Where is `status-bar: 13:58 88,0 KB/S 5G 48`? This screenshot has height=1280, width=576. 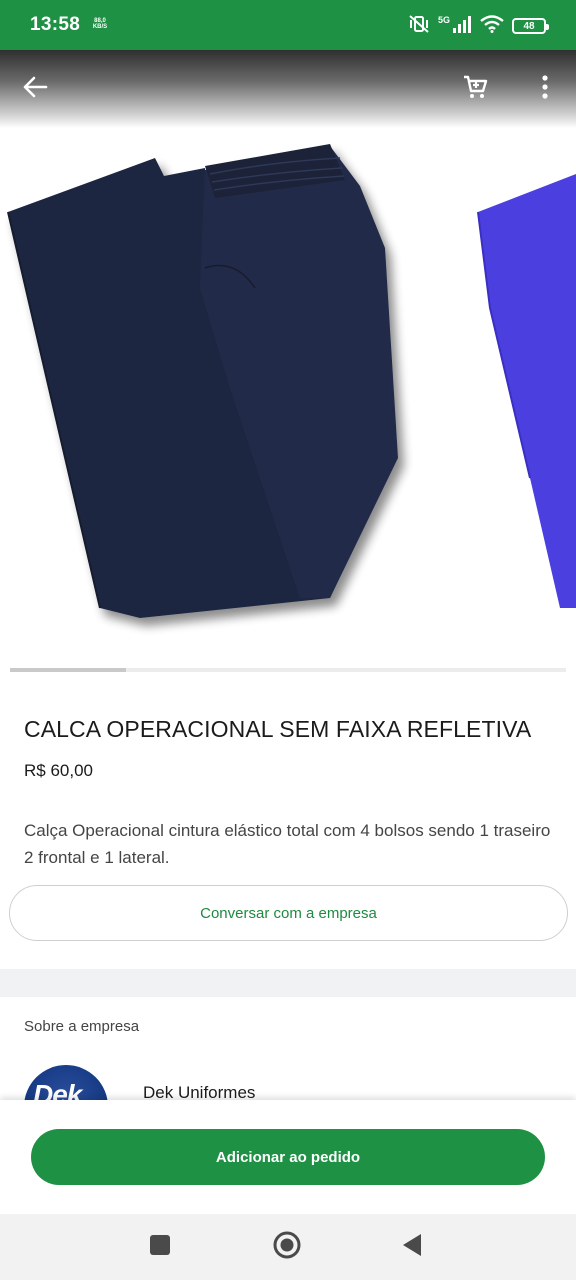
status-bar: 13:58 88,0 KB/S 5G 48 is located at coordinates (288, 25).